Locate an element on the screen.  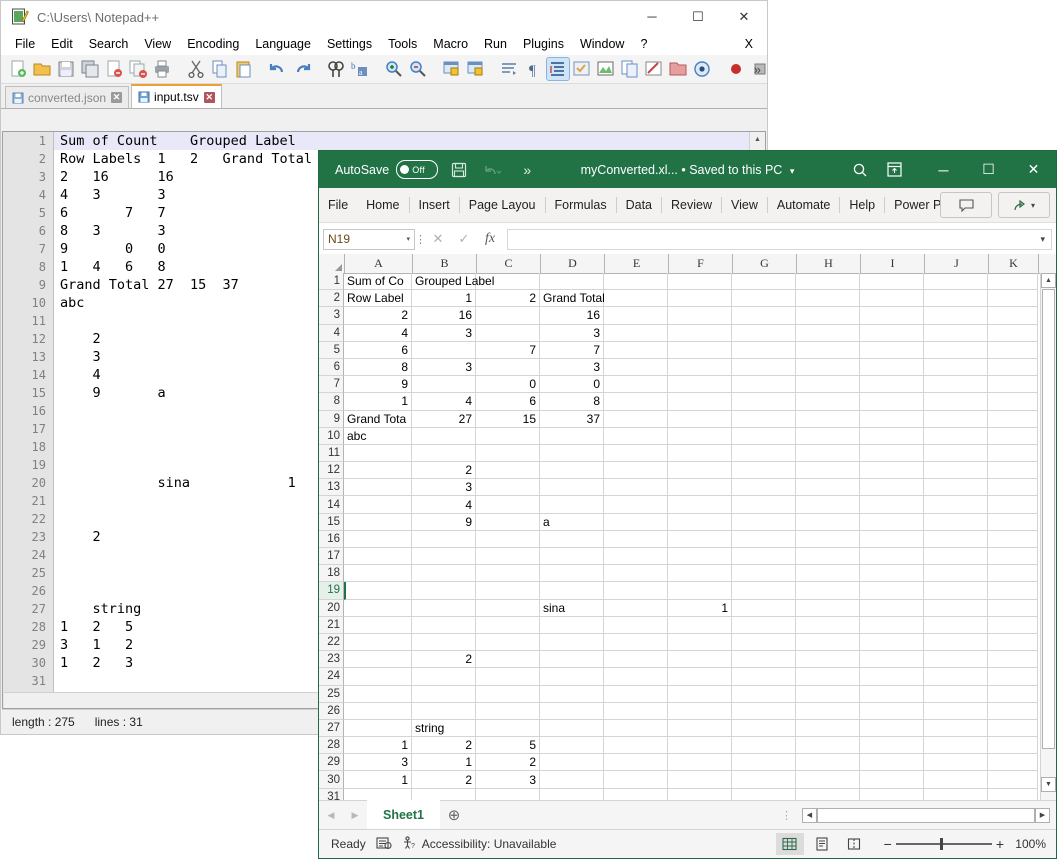
cell-B22 is located at coordinates (444, 642).